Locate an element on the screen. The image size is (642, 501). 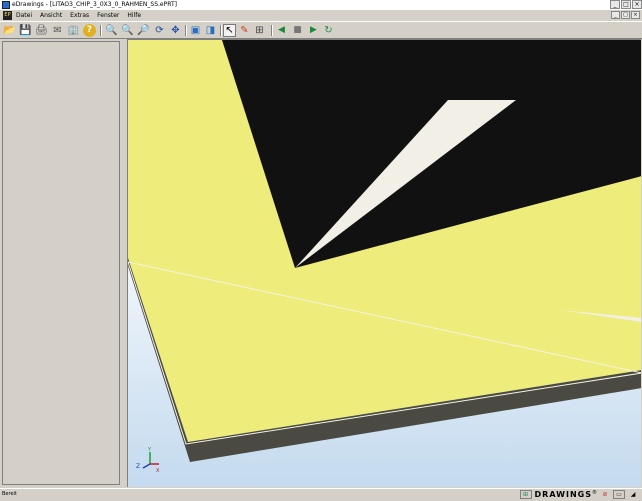
toolbar: 📂 💾 🖨 ✉ 🏢 ? 🔍 🔍 🔎 ⟳ ✥ ▣ ◨ ↖ ✎ ⊞ ◀ ■ ▶ ↻ is located at coordinates (321, 30).